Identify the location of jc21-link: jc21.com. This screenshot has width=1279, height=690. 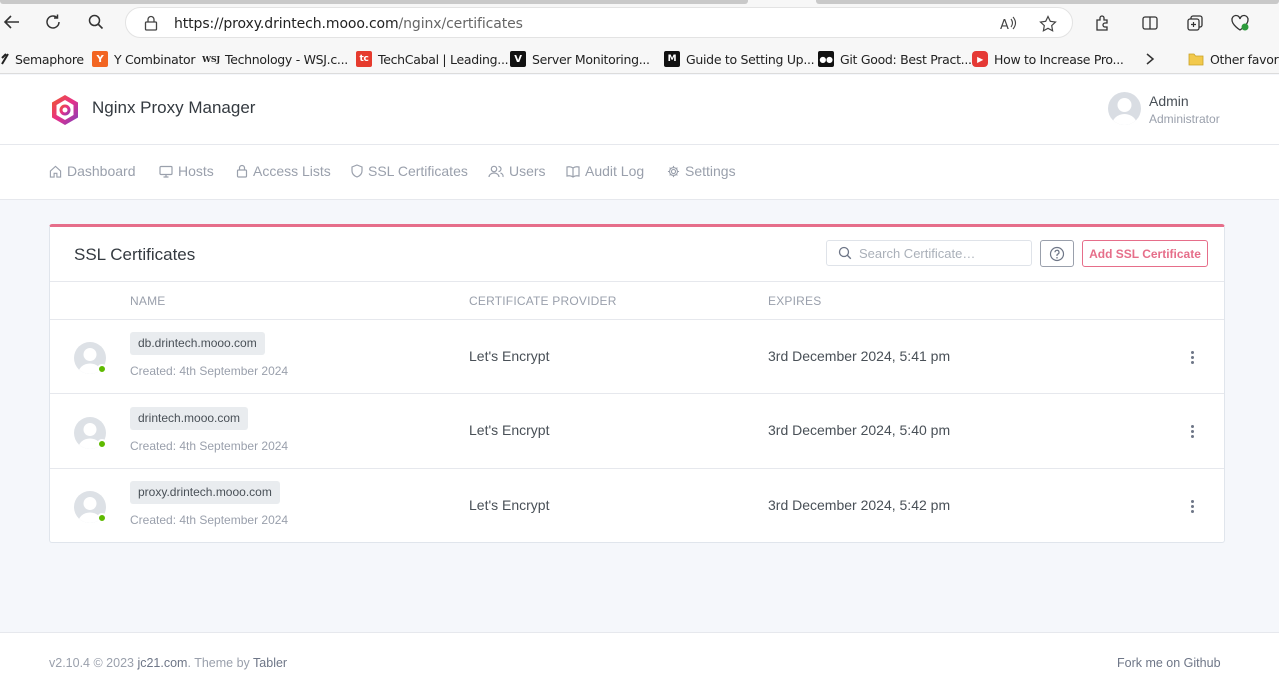
(162, 663).